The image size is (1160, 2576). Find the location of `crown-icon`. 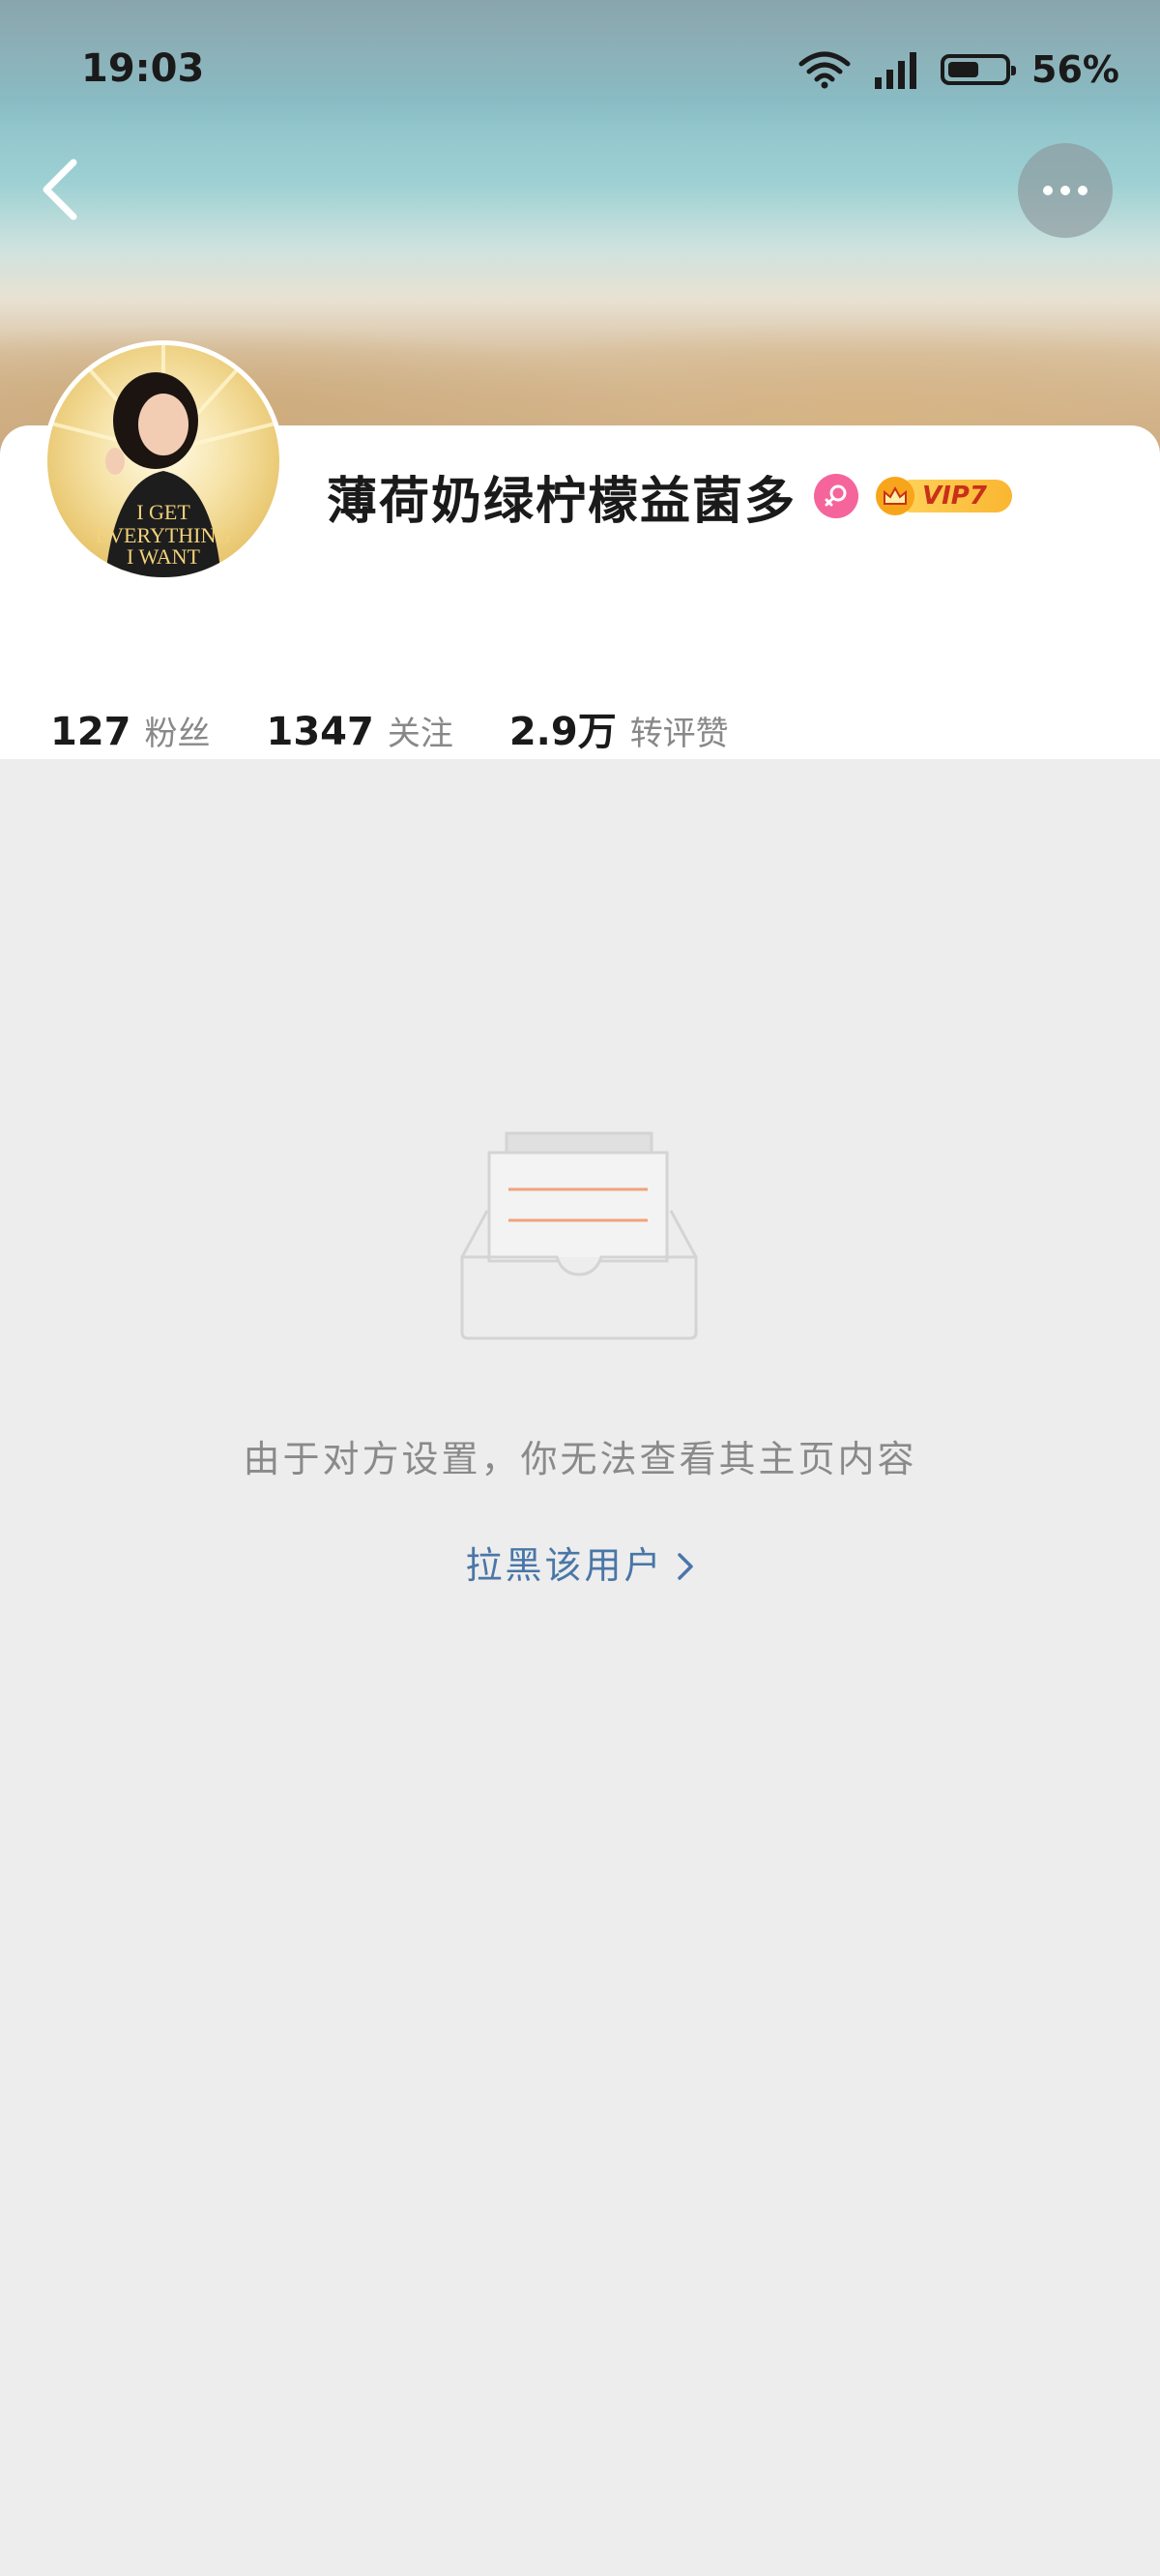

crown-icon is located at coordinates (896, 496).